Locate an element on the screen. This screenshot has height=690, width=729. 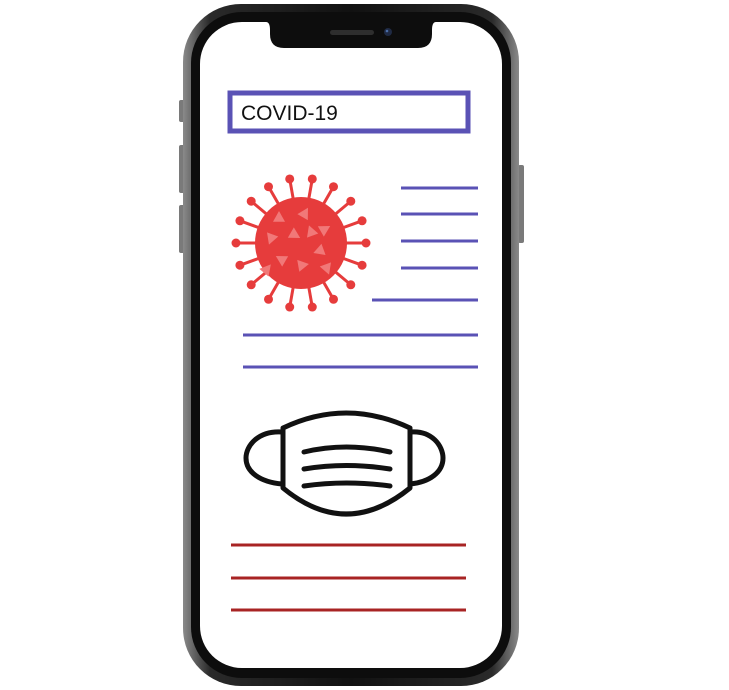
camera-icon is located at coordinates (388, 32).